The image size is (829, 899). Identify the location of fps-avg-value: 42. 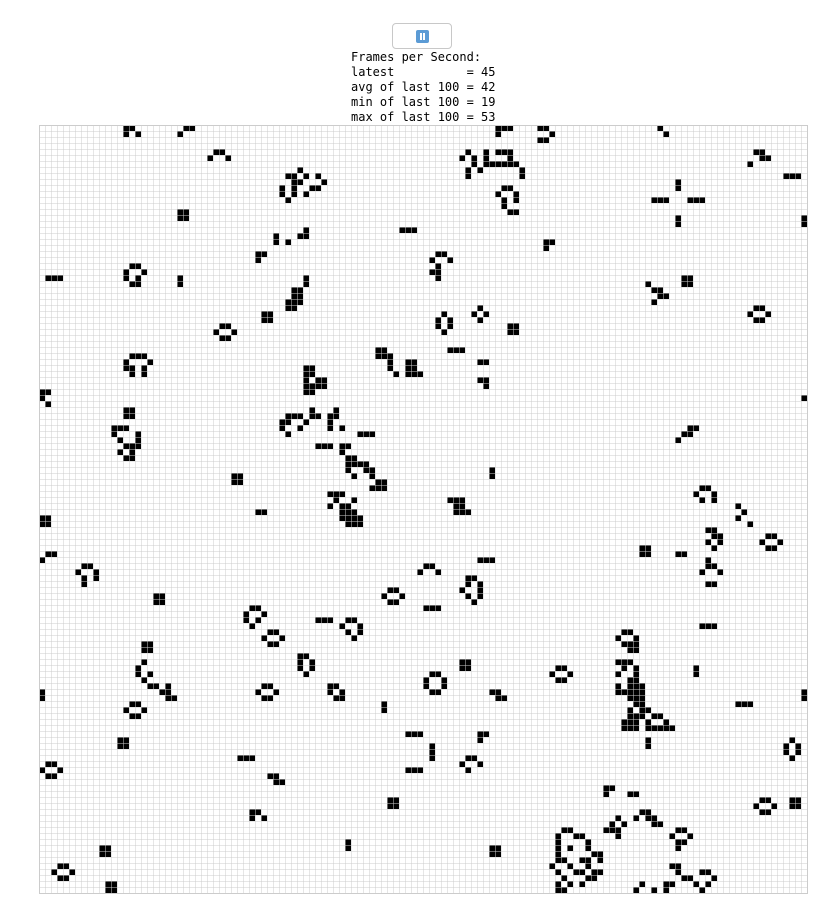
(488, 87).